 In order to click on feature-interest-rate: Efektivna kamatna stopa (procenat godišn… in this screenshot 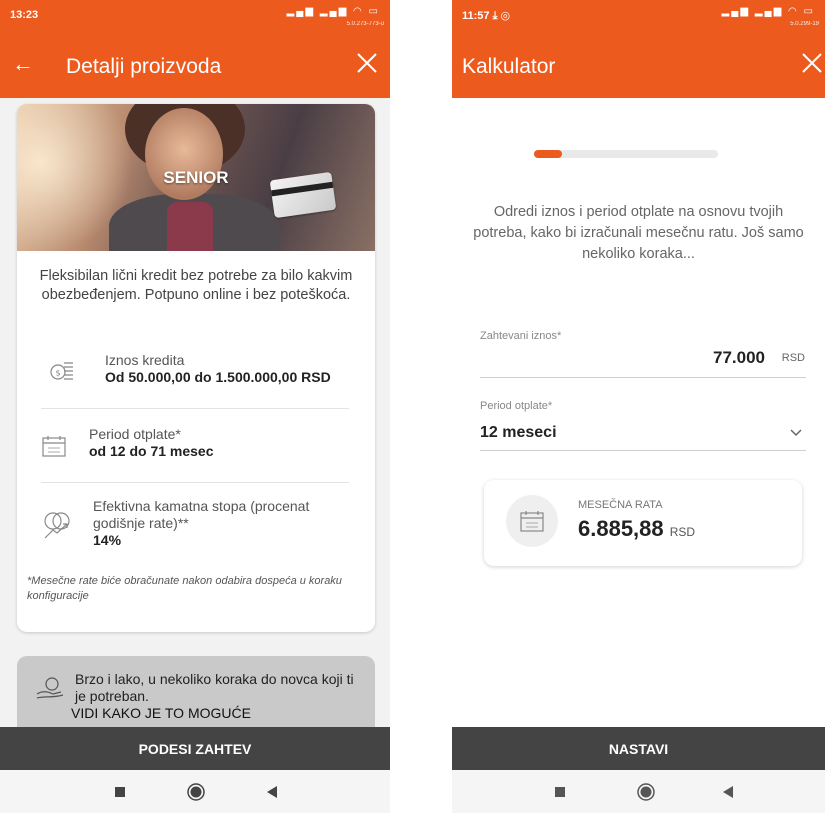, I will do `click(196, 526)`.